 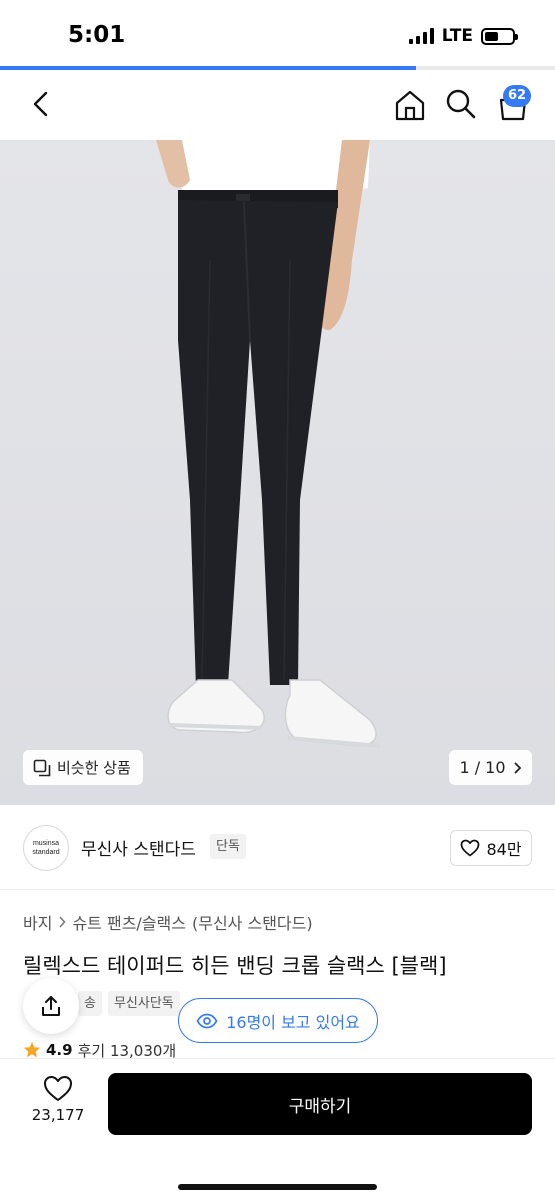 What do you see at coordinates (482, 767) in the screenshot?
I see `image-pager-label: 1 / 10` at bounding box center [482, 767].